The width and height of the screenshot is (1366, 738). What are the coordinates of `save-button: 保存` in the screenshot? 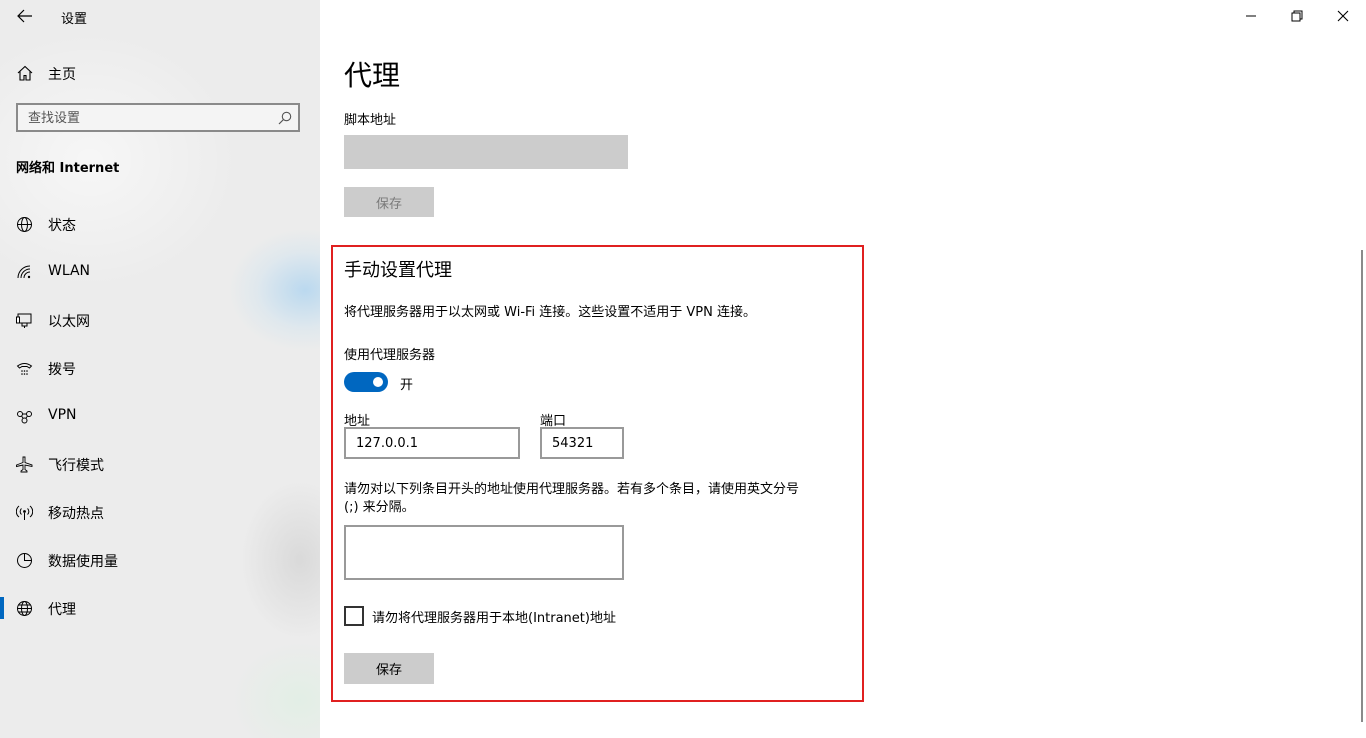 It's located at (389, 668).